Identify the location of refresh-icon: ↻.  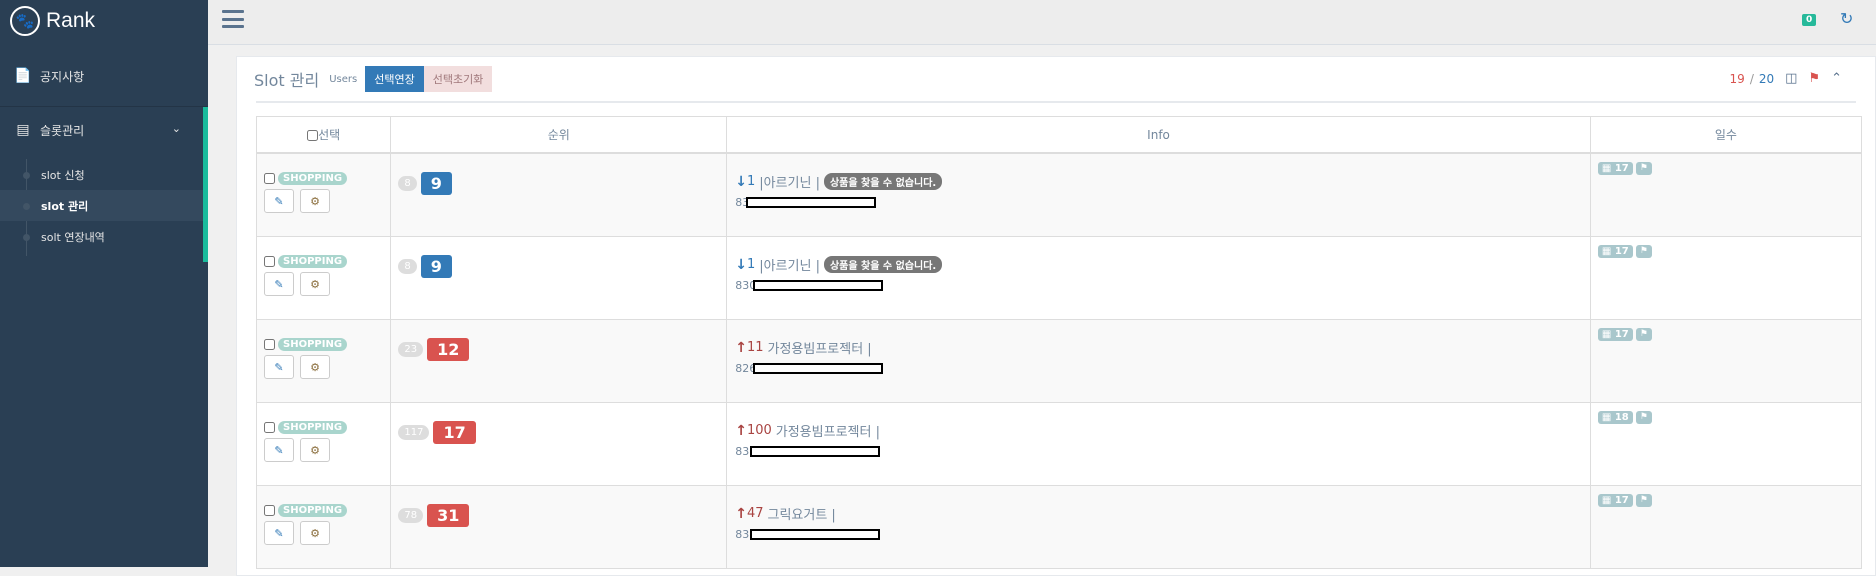
(1846, 18).